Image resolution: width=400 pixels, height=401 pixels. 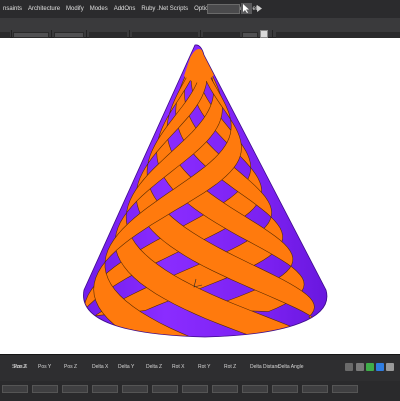 I want to click on menu-item: Modify, so click(x=75, y=9).